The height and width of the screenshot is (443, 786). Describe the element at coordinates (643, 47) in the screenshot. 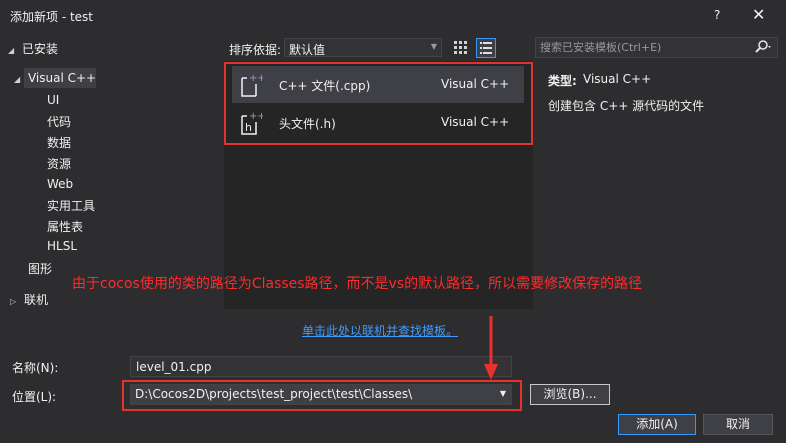

I see `search-input` at that location.